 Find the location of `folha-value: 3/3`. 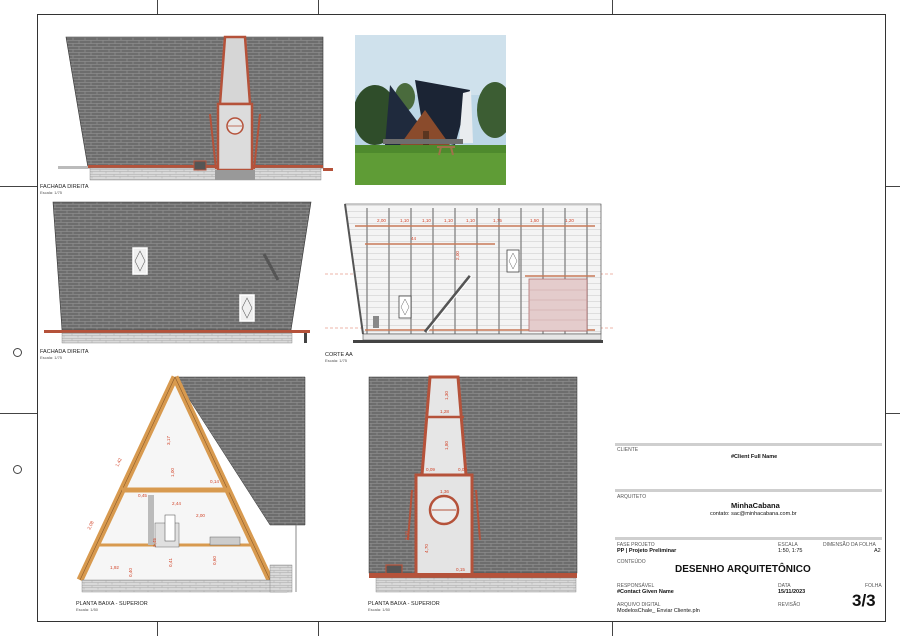

folha-value: 3/3 is located at coordinates (864, 600).